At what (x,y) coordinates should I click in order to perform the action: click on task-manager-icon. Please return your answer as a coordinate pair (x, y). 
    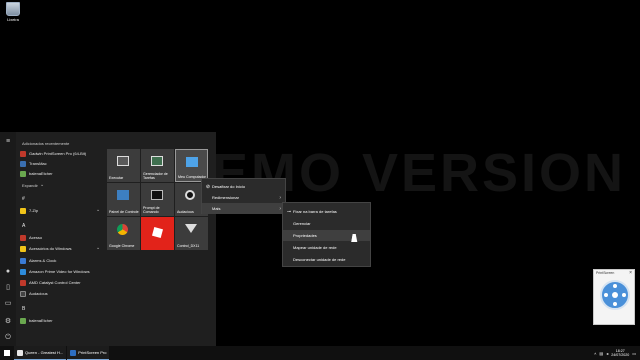
    Looking at the image, I should click on (157, 161).